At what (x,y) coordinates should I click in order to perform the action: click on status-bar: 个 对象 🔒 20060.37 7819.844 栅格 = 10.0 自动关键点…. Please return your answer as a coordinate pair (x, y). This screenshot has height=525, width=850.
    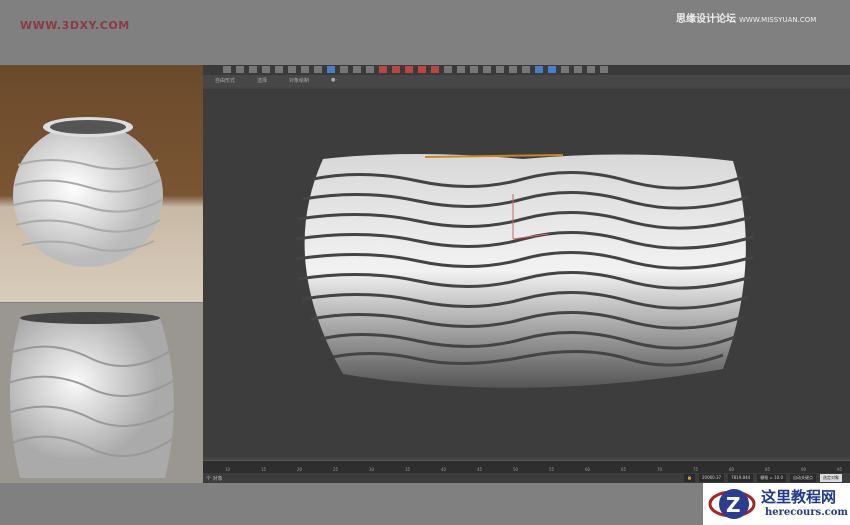
    Looking at the image, I should click on (526, 478).